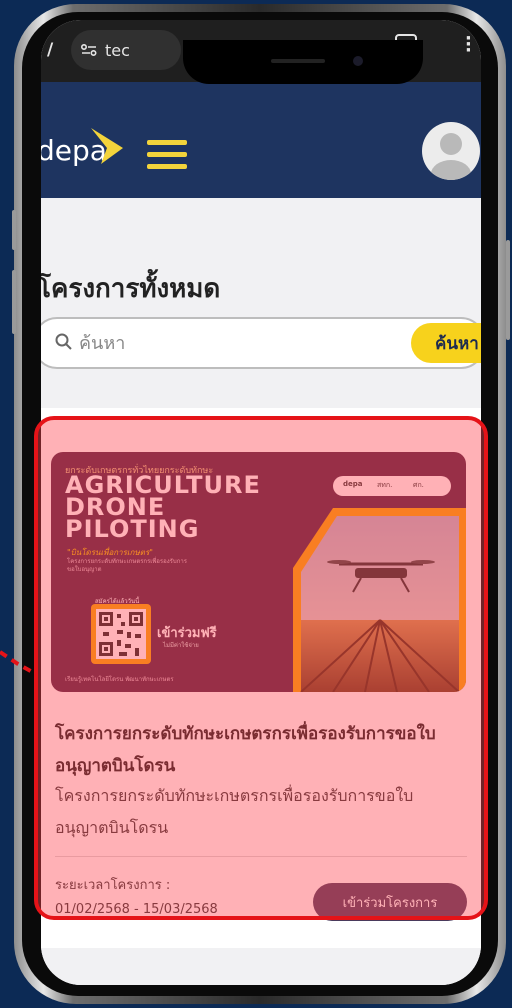 The height and width of the screenshot is (1008, 512). Describe the element at coordinates (451, 151) in the screenshot. I see `user-avatar-icon` at that location.